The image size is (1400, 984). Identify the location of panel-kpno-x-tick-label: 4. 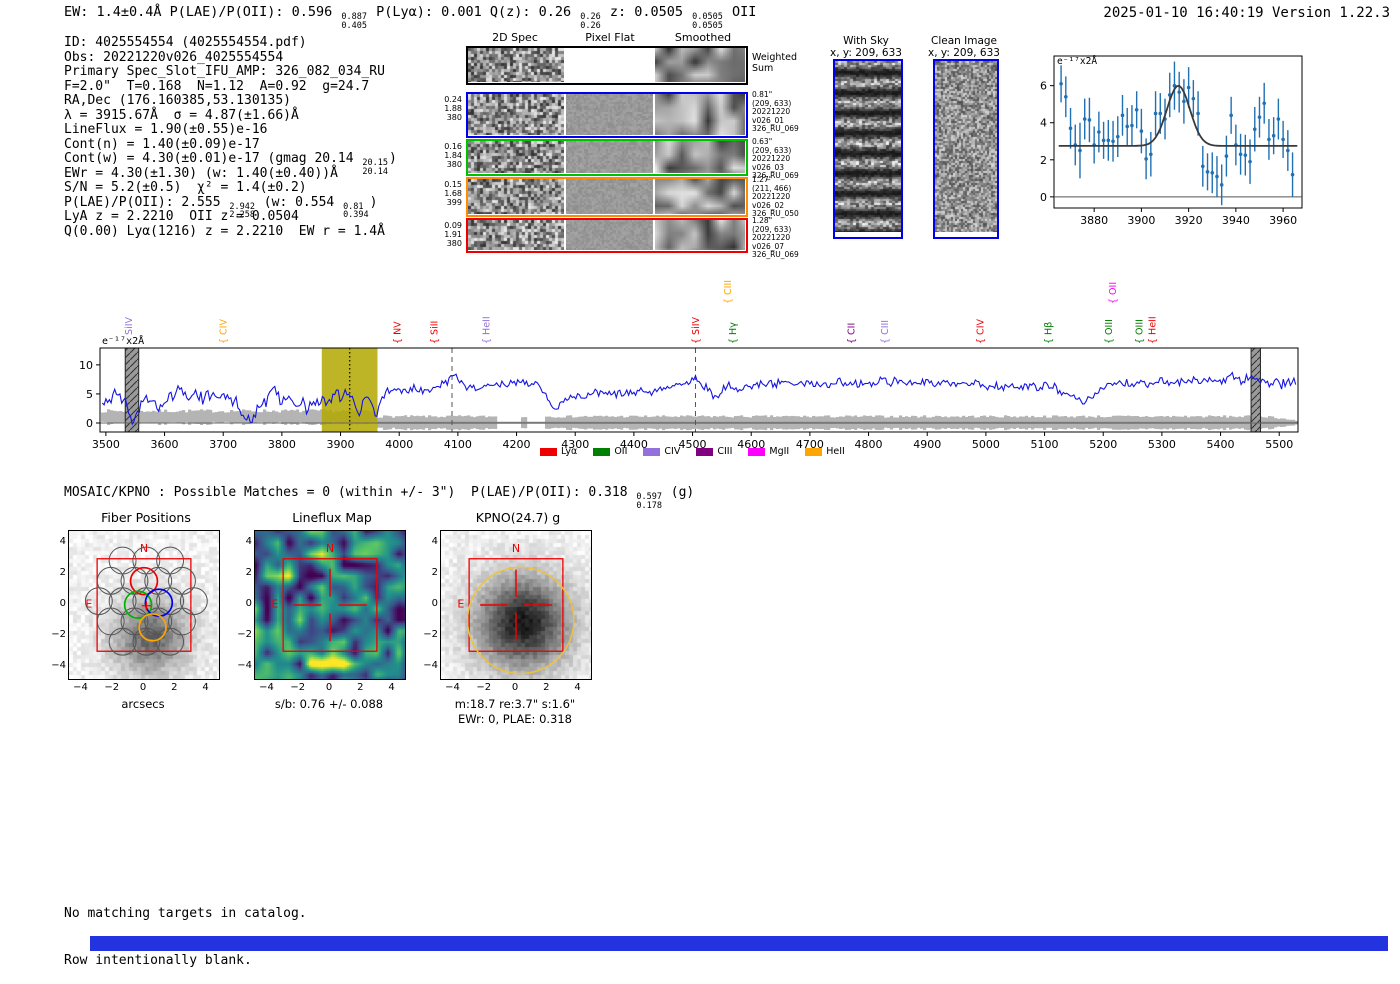
(577, 687).